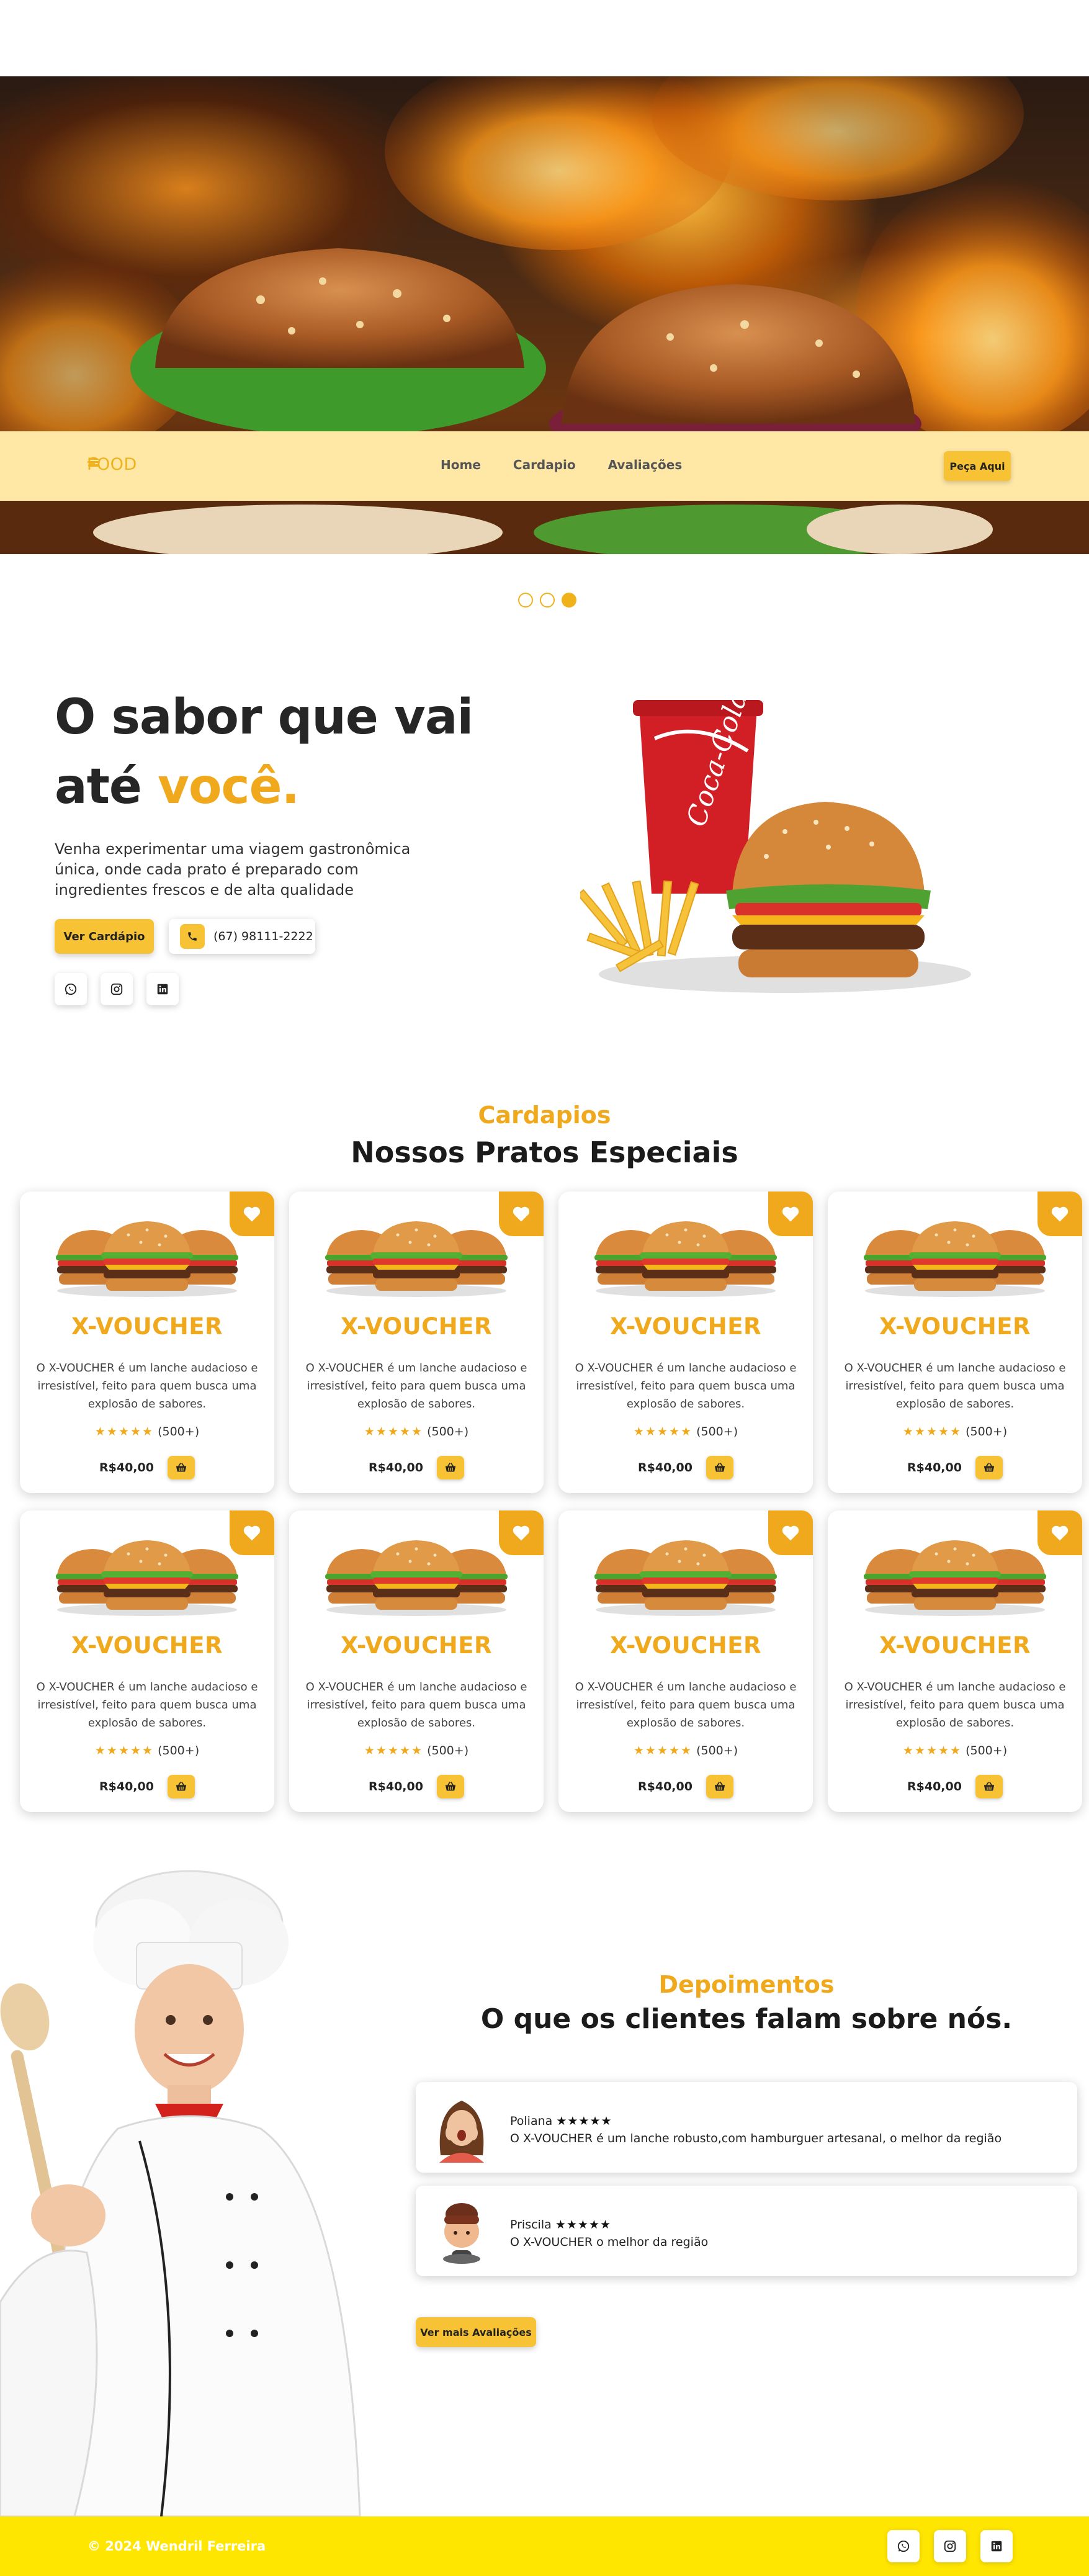 The image size is (1089, 2576). What do you see at coordinates (746, 1985) in the screenshot?
I see `testimonials-subtitle: Depoimentos` at bounding box center [746, 1985].